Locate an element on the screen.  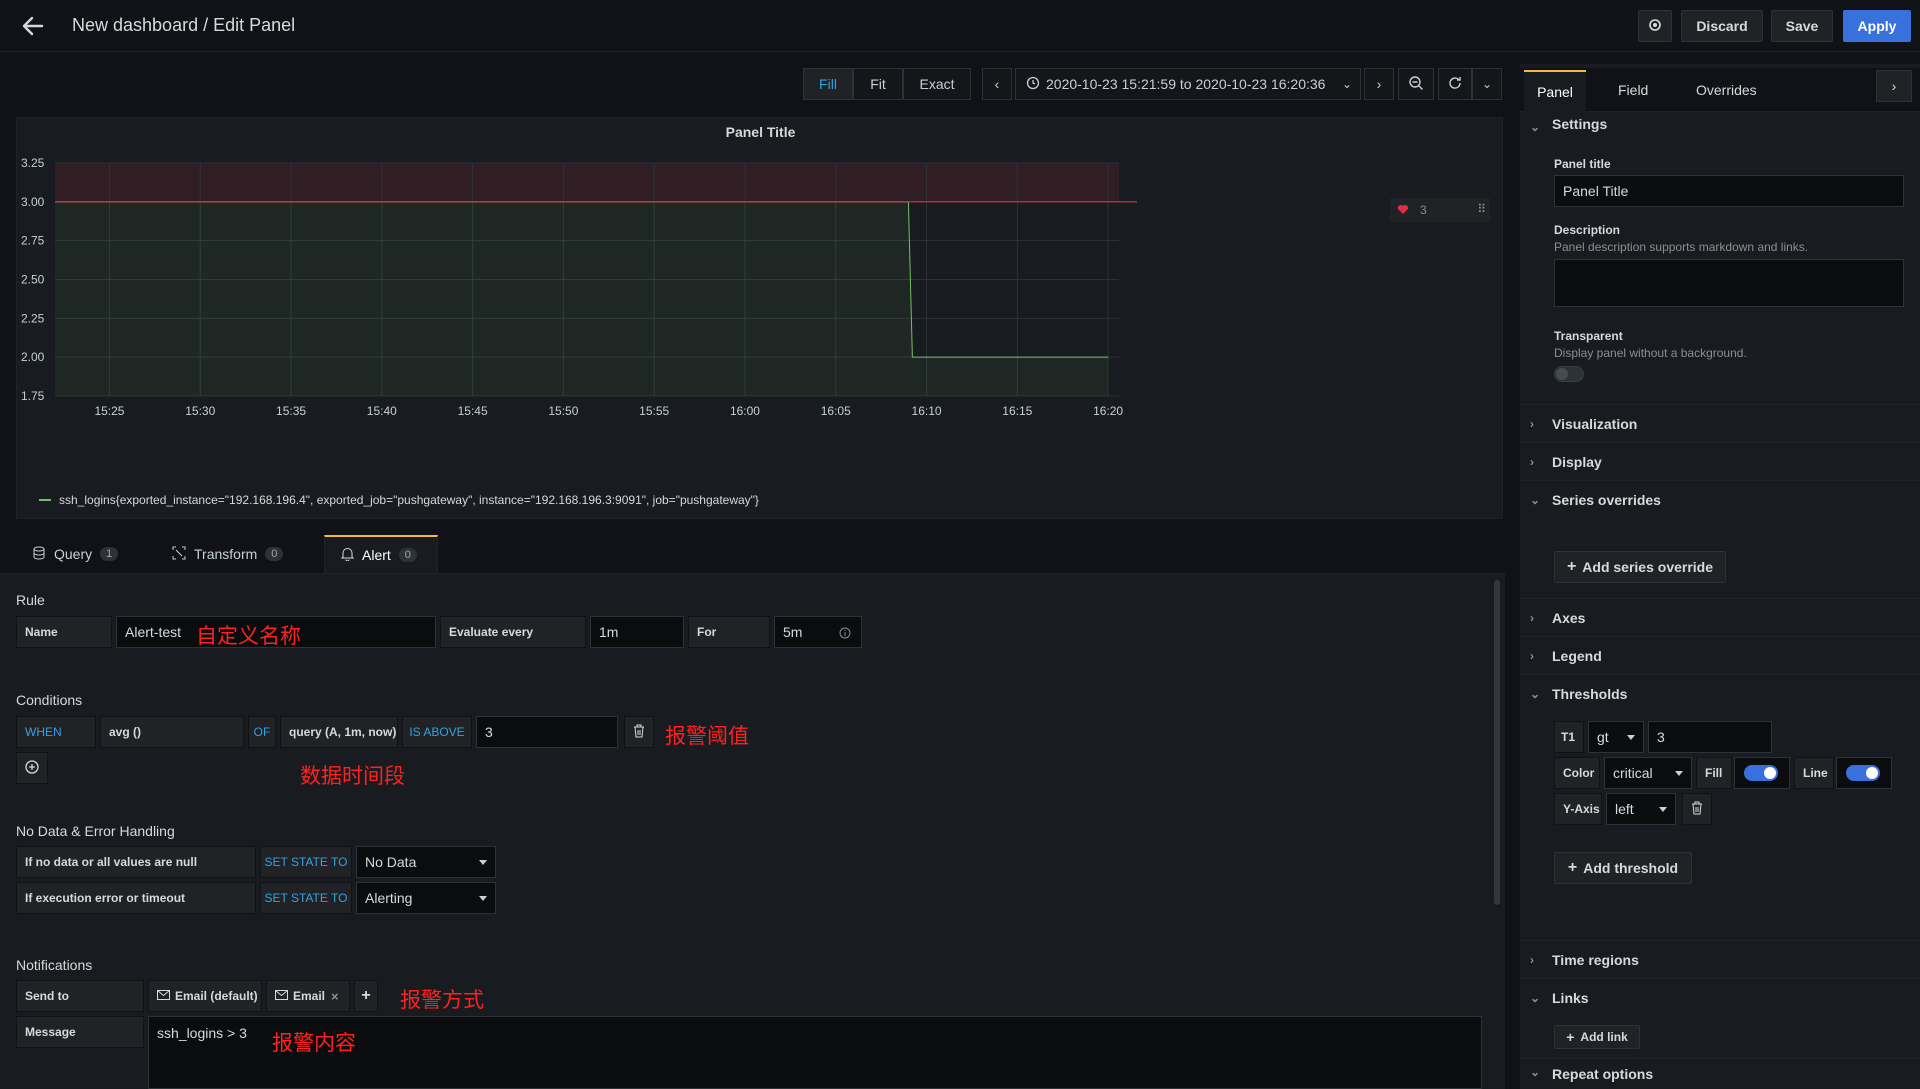
y-tick-label: 3.00 is located at coordinates (33, 202).